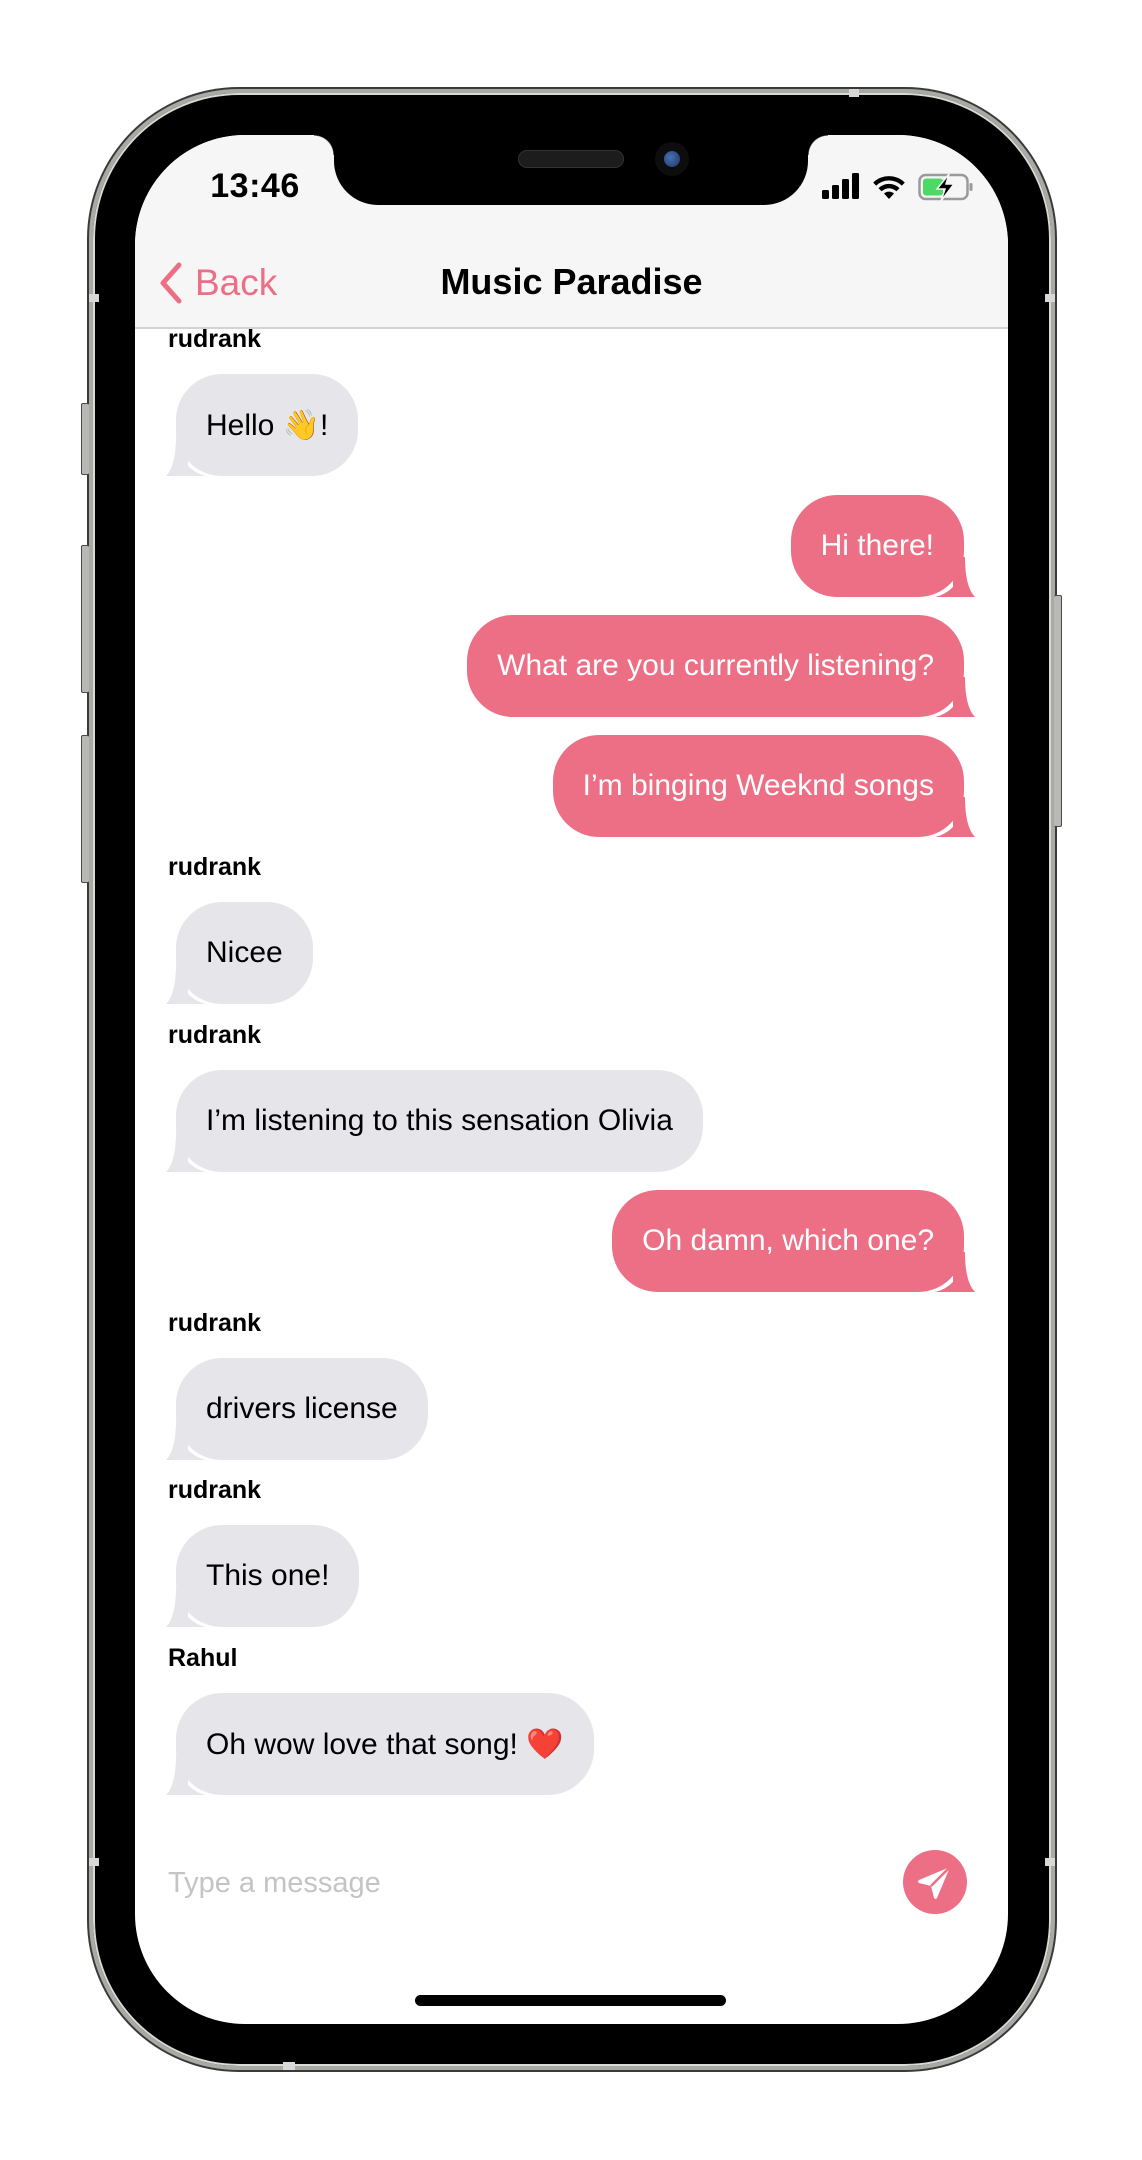 The image size is (1142, 2160). Describe the element at coordinates (85, 619) in the screenshot. I see `volume-up-button` at that location.